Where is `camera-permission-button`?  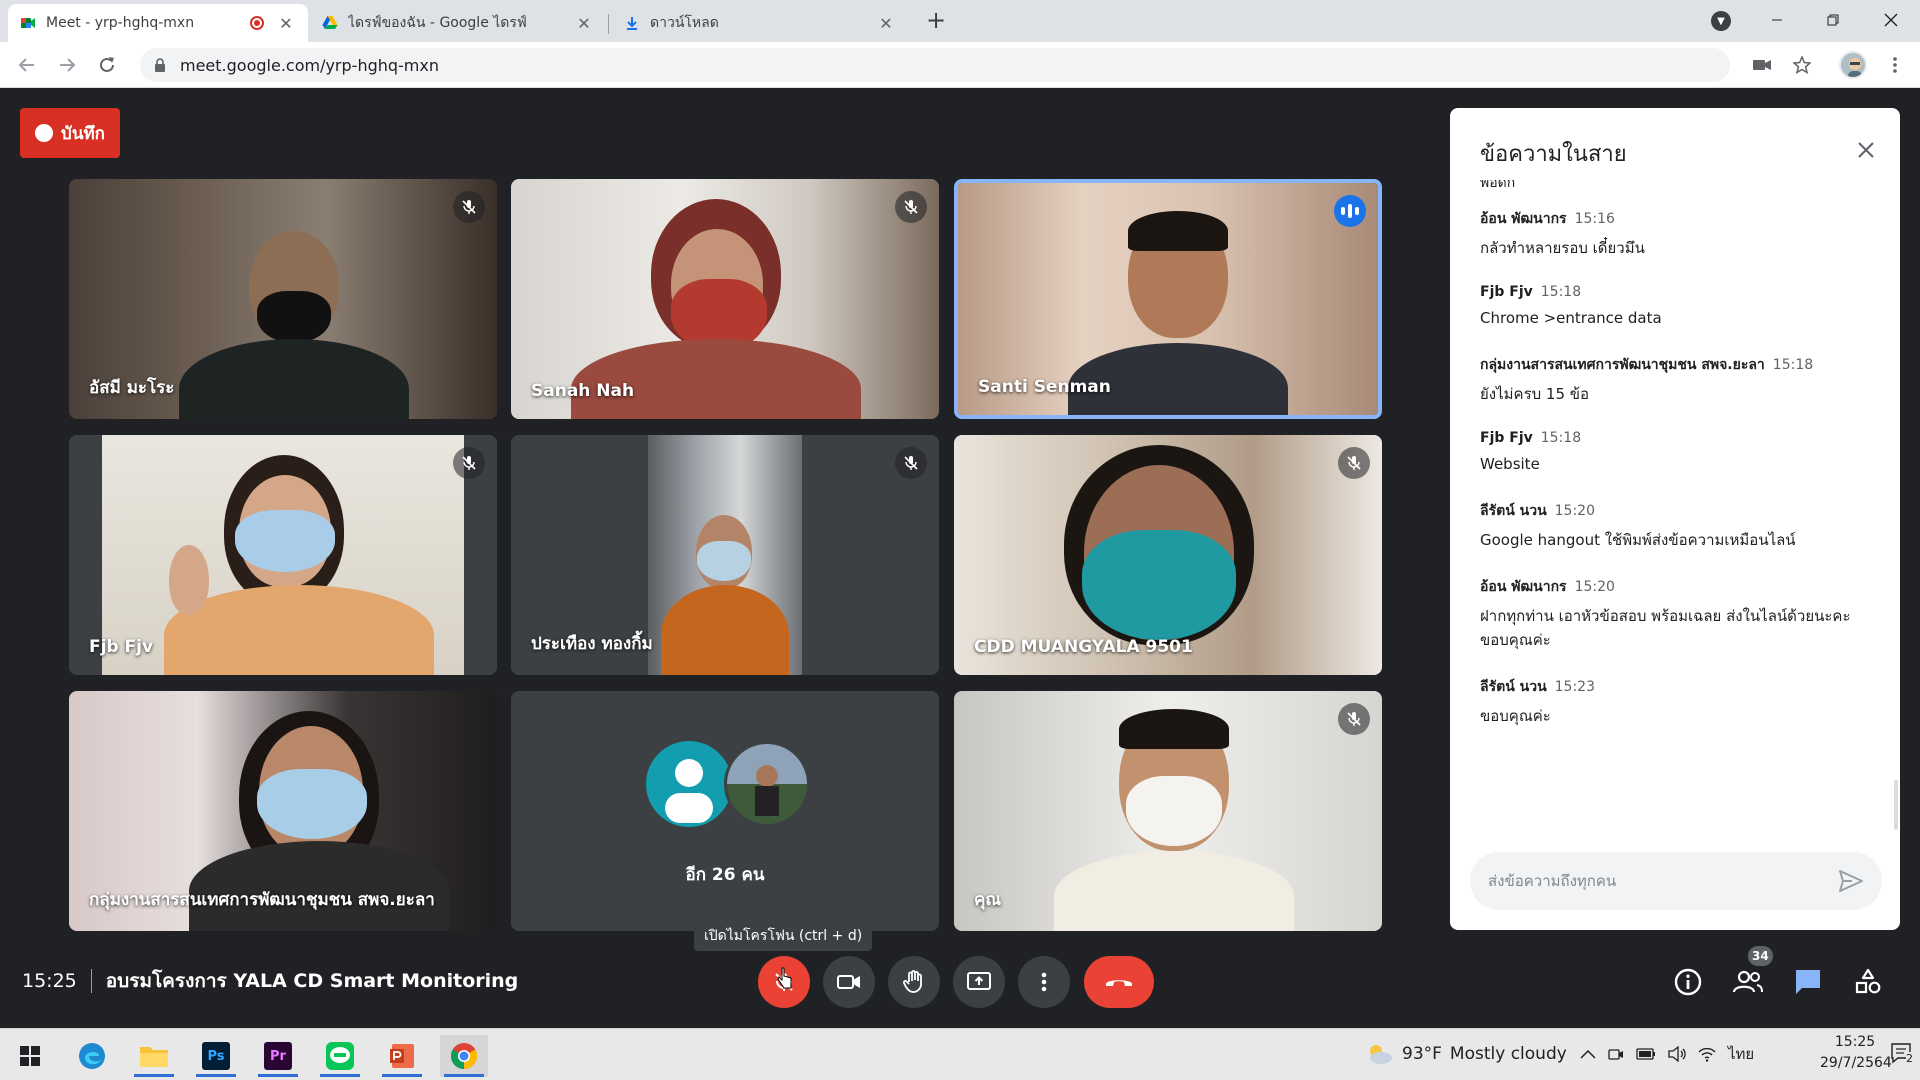
camera-permission-button is located at coordinates (1762, 65).